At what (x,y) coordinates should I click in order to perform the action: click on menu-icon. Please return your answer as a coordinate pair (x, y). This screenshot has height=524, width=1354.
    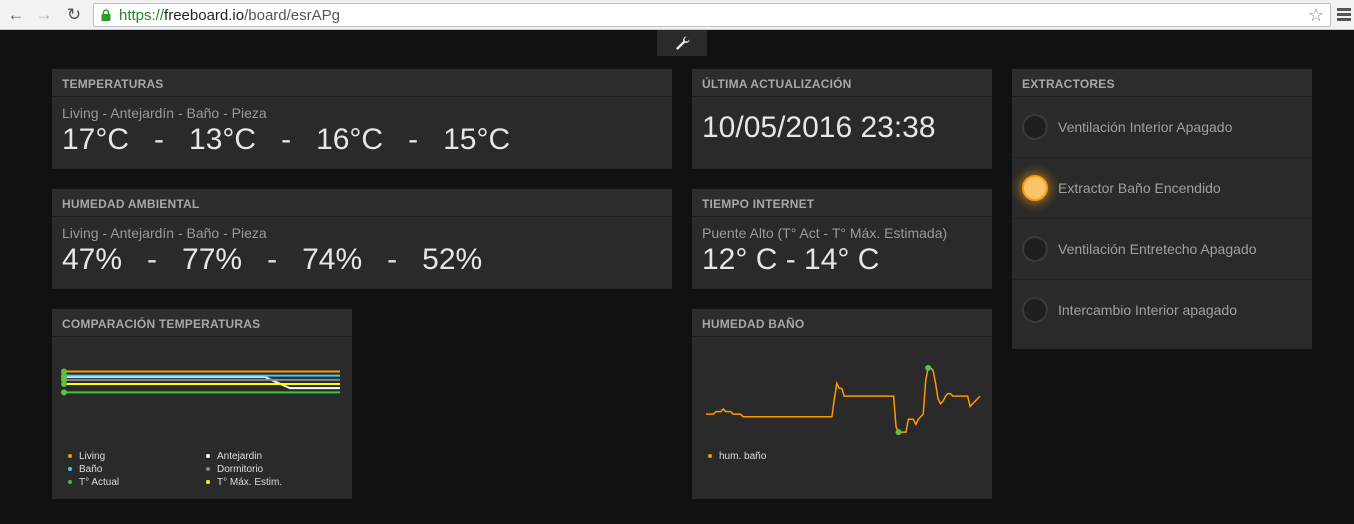
    Looking at the image, I should click on (1344, 15).